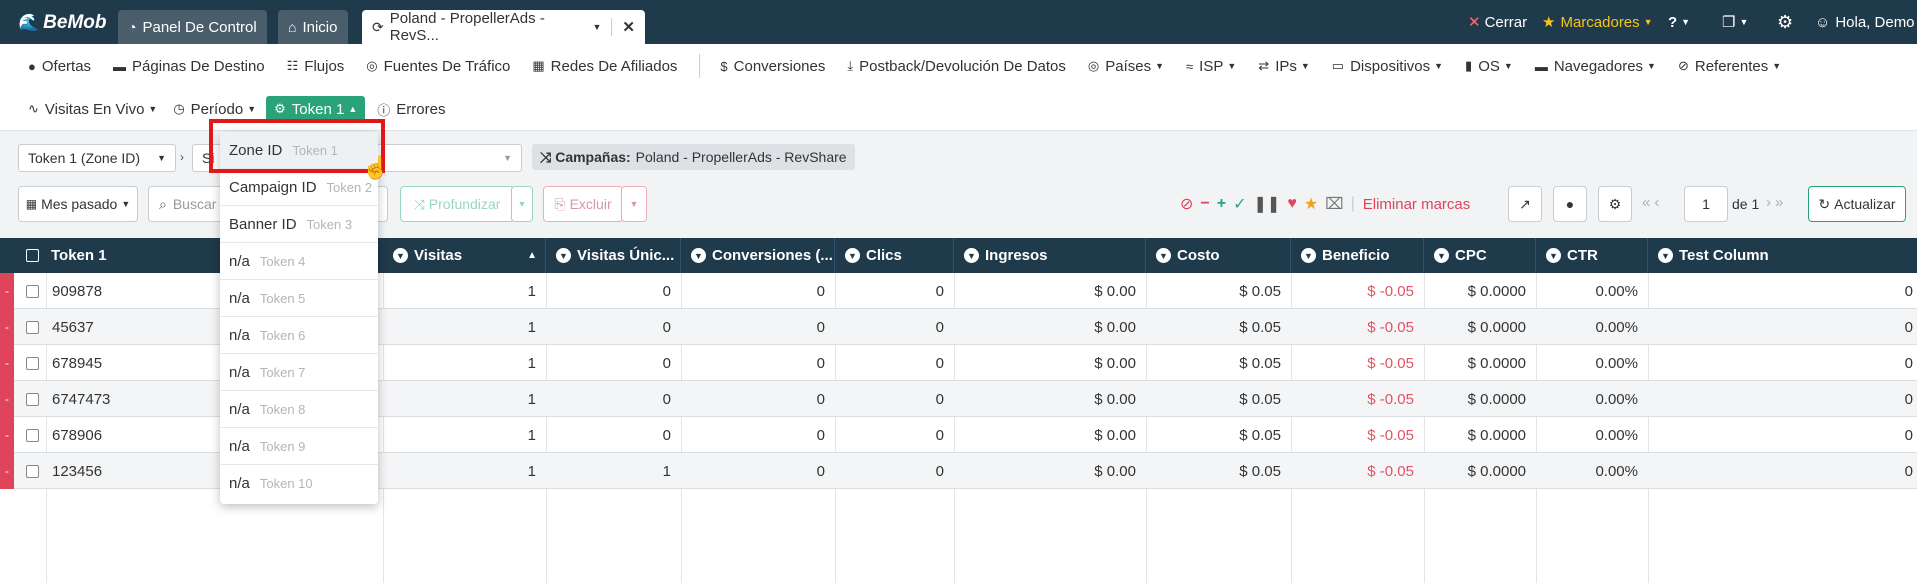 The image size is (1917, 583). What do you see at coordinates (1284, 66) in the screenshot?
I see `nav-ips: ⇄ IPs ▼` at bounding box center [1284, 66].